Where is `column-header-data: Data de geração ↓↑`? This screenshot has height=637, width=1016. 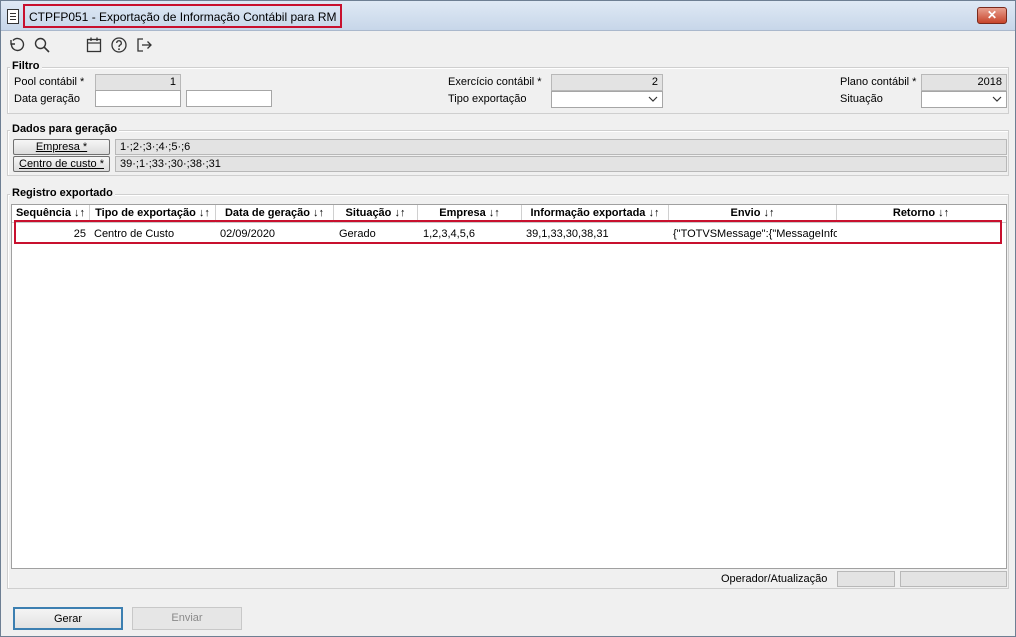
column-header-data: Data de geração ↓↑ is located at coordinates (275, 214).